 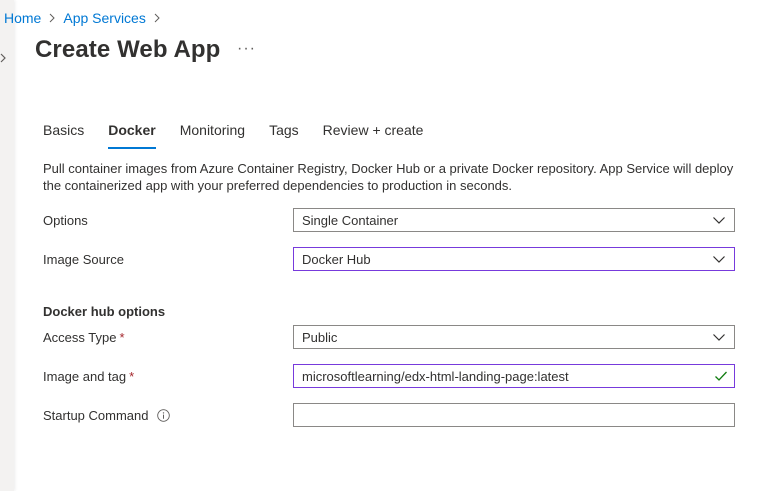 I want to click on startup-command-input, so click(x=514, y=415).